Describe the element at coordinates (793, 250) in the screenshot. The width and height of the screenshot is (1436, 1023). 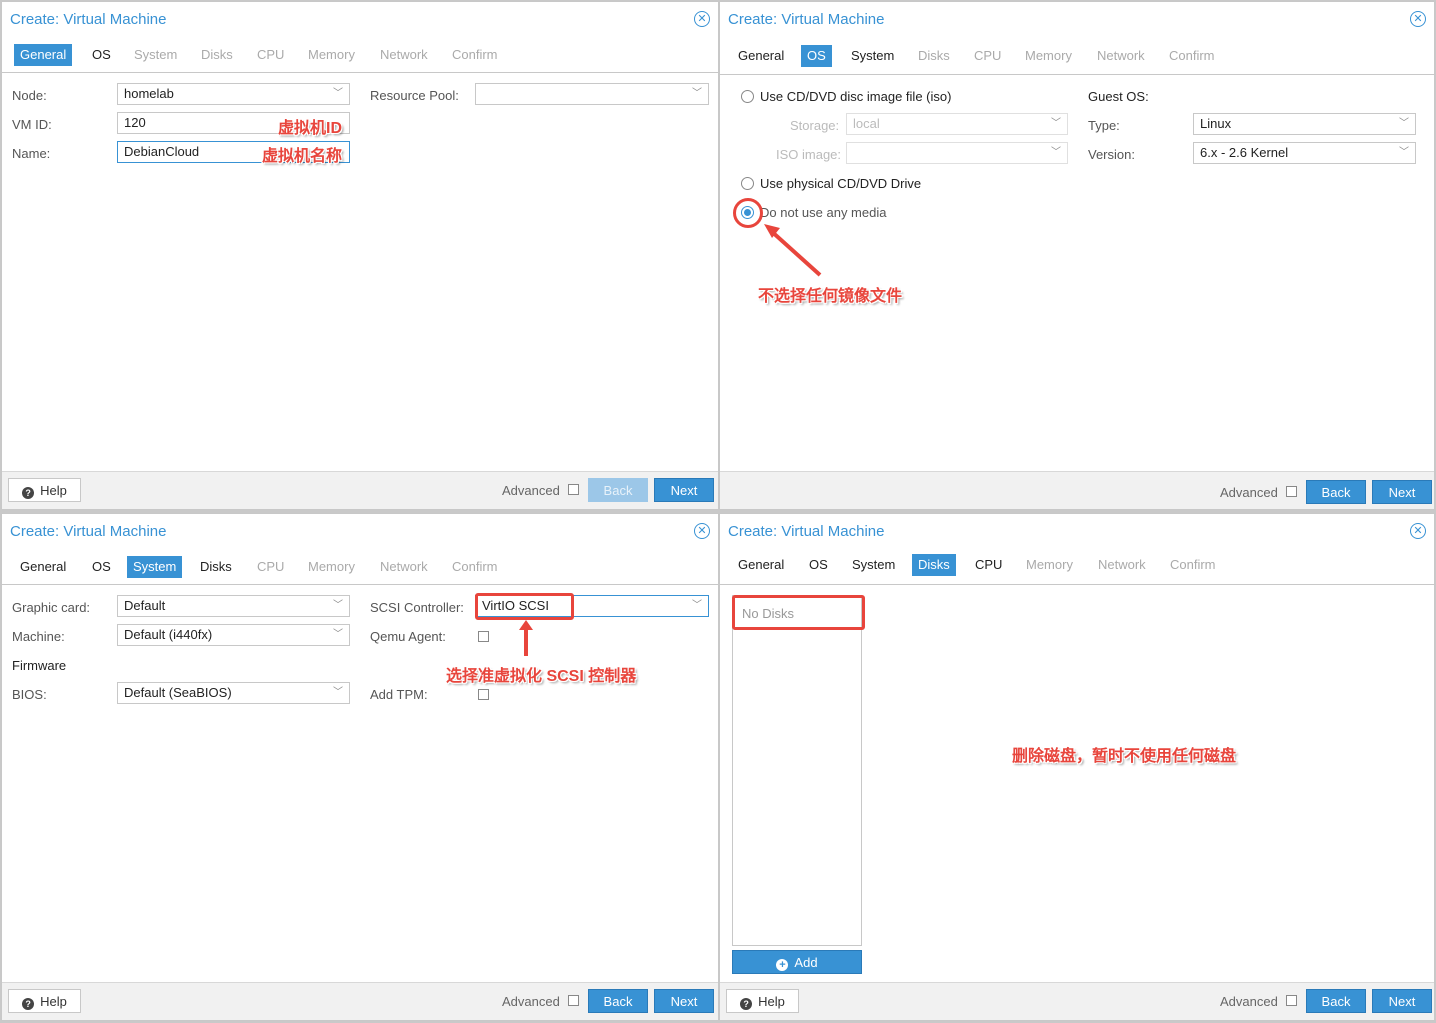
I see `arrow-annotation` at that location.